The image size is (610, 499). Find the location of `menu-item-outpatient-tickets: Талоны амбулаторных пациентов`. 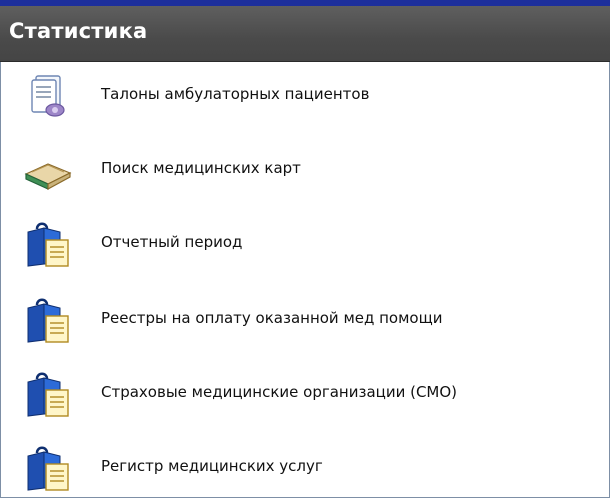

menu-item-outpatient-tickets: Талоны амбулаторных пациентов is located at coordinates (303, 94).